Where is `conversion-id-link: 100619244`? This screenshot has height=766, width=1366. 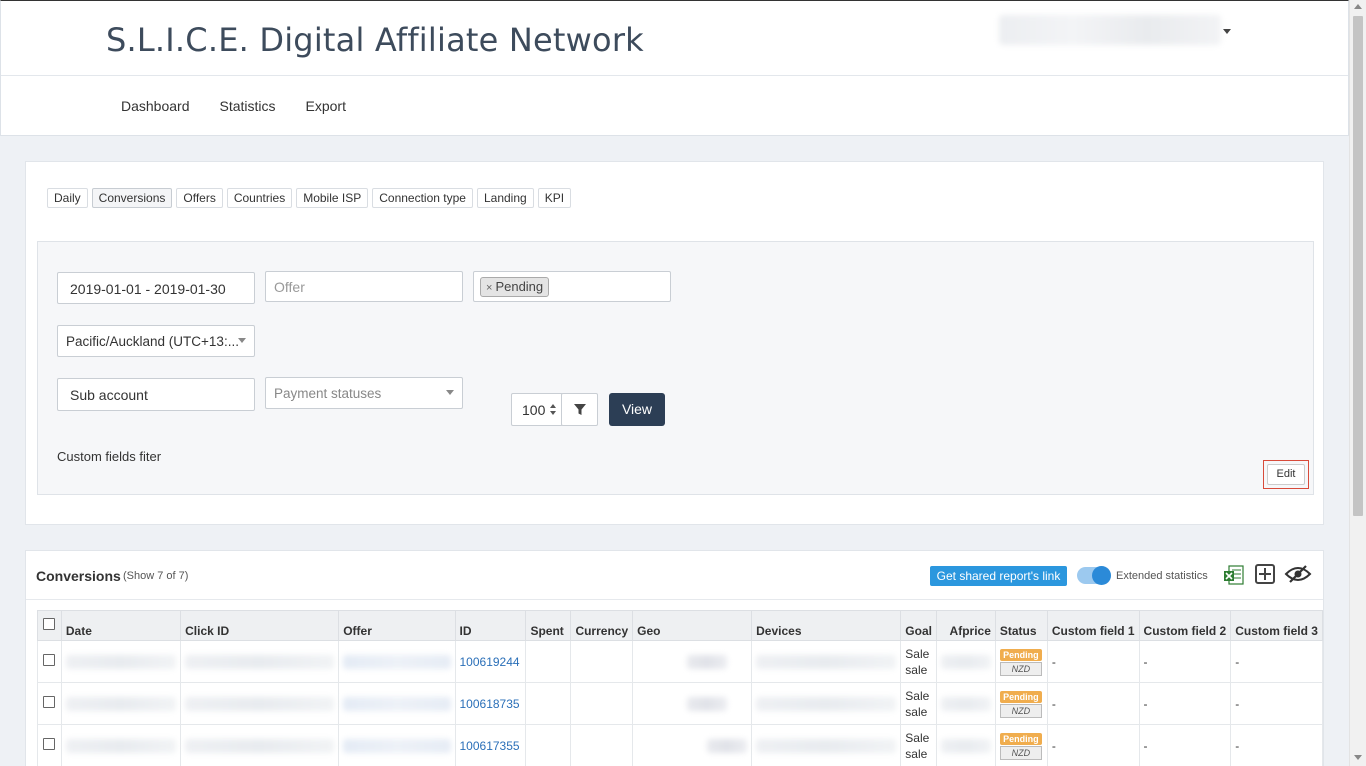 conversion-id-link: 100619244 is located at coordinates (490, 662).